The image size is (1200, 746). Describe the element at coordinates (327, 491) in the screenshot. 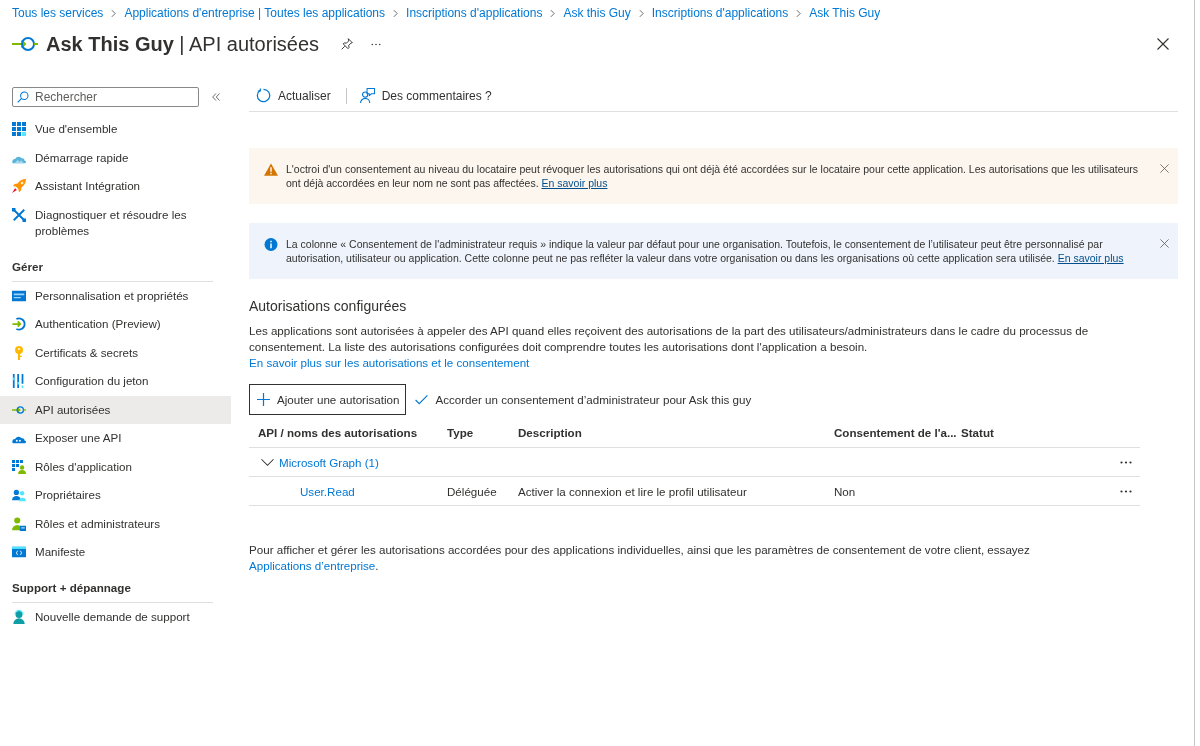

I see `permission-link: User.Read` at that location.